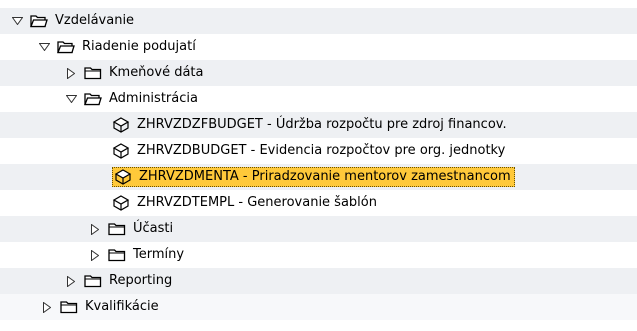 This screenshot has width=637, height=331. Describe the element at coordinates (318, 255) in the screenshot. I see `tree-node-terminy: Termíny` at that location.